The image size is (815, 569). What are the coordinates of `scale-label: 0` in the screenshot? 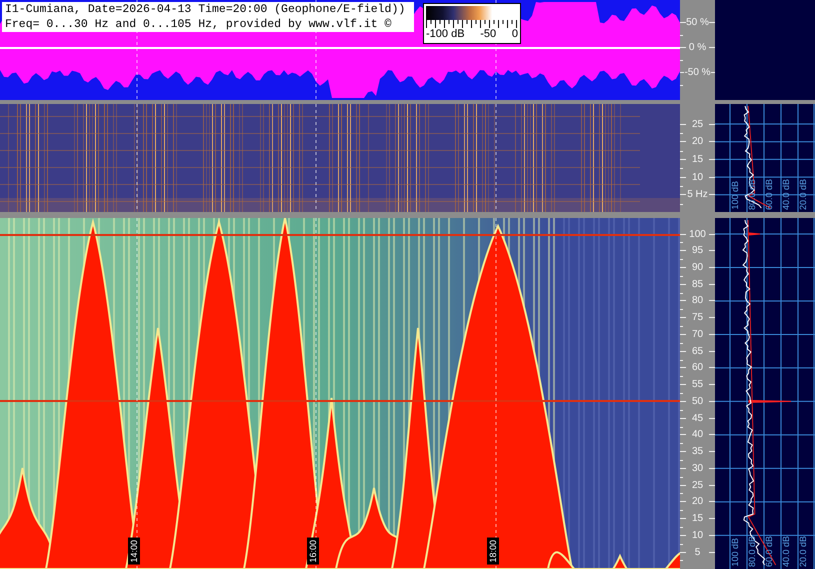 It's located at (515, 34).